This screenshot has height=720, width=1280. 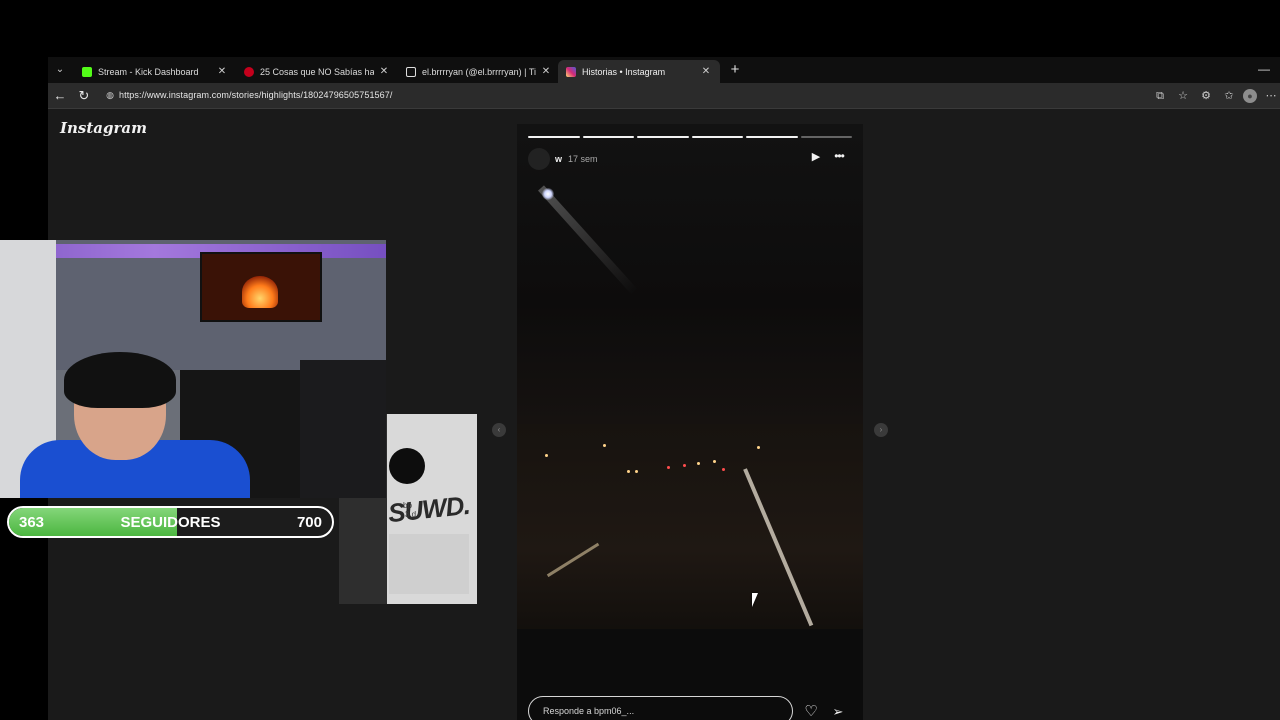 I want to click on reload-icon: ↻, so click(x=84, y=96).